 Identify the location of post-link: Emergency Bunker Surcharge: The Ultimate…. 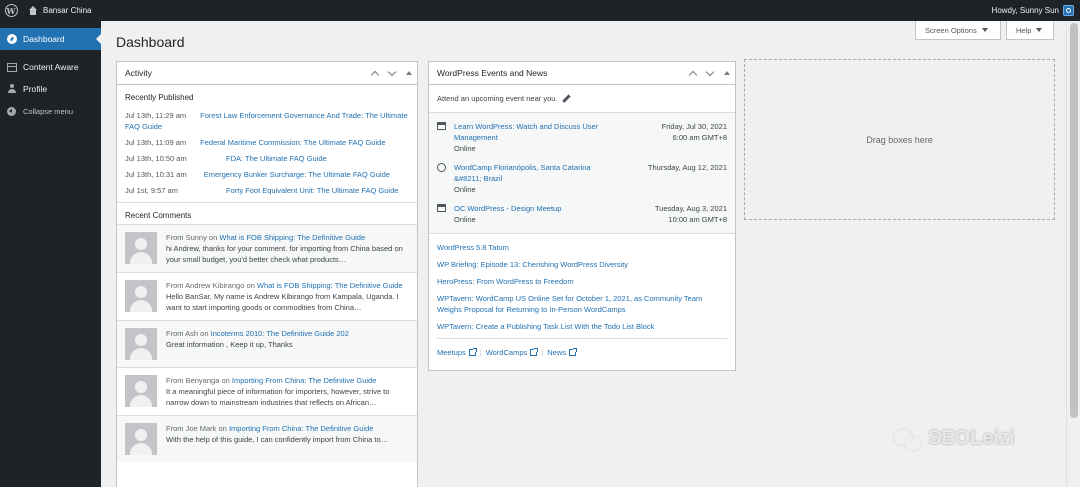
(297, 174).